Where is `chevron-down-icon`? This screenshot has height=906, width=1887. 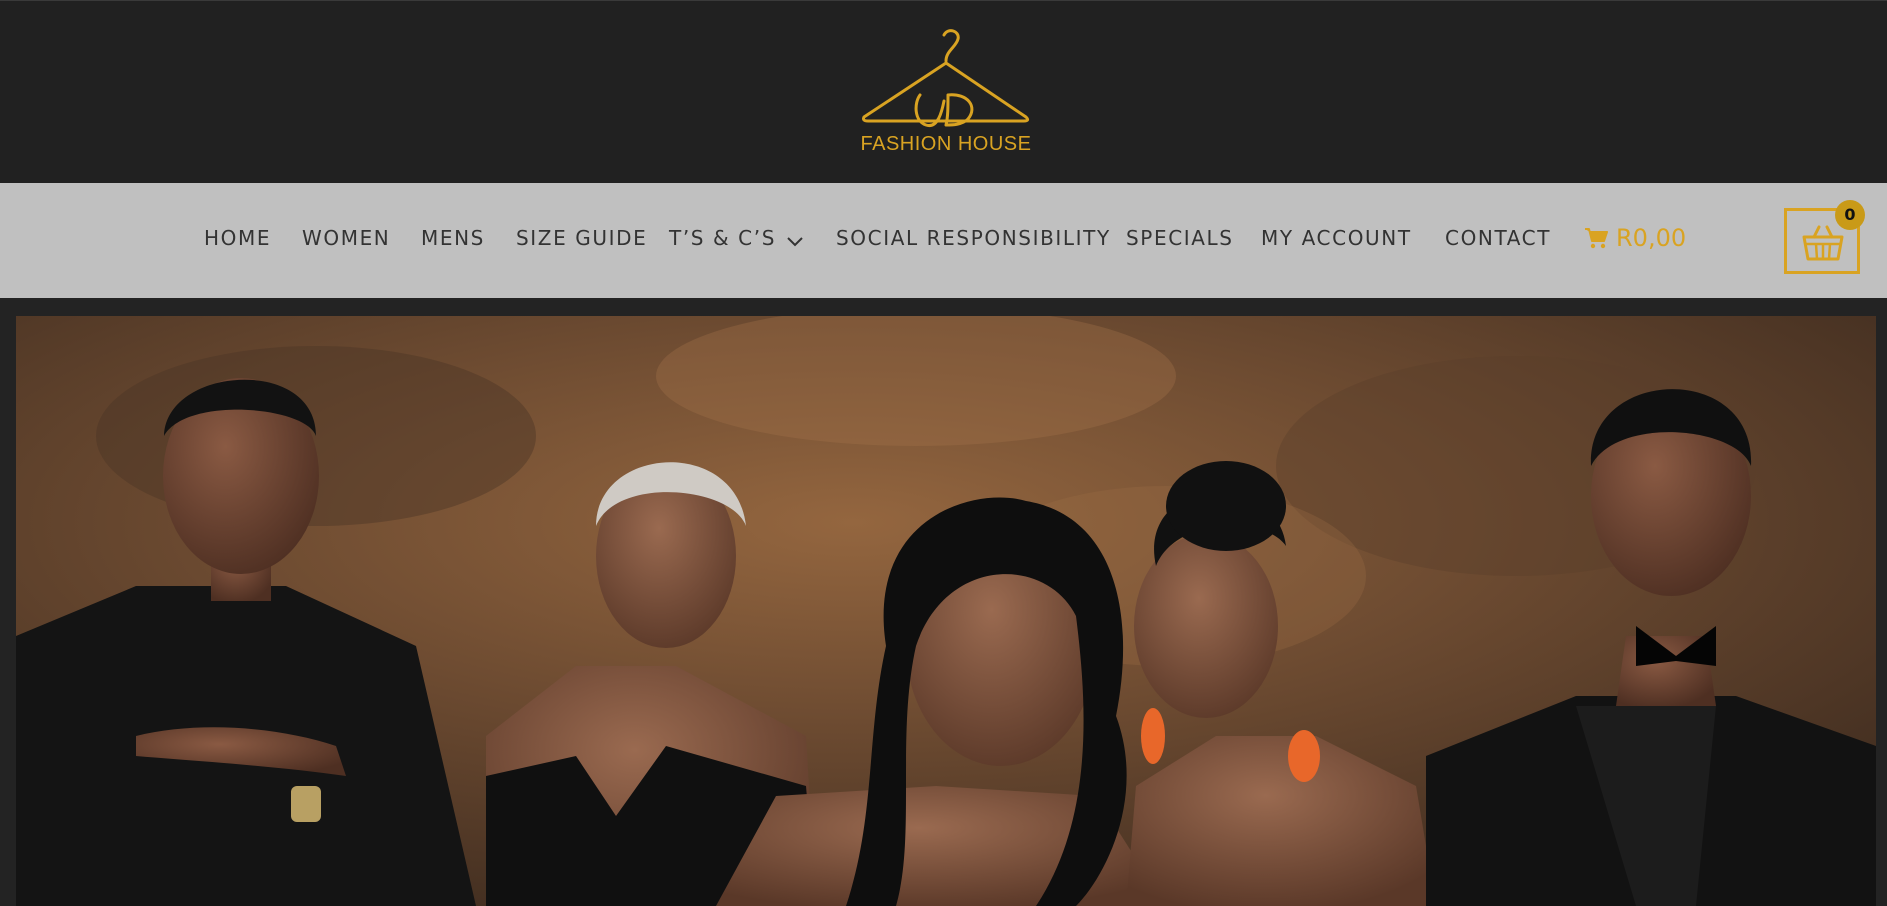 chevron-down-icon is located at coordinates (795, 240).